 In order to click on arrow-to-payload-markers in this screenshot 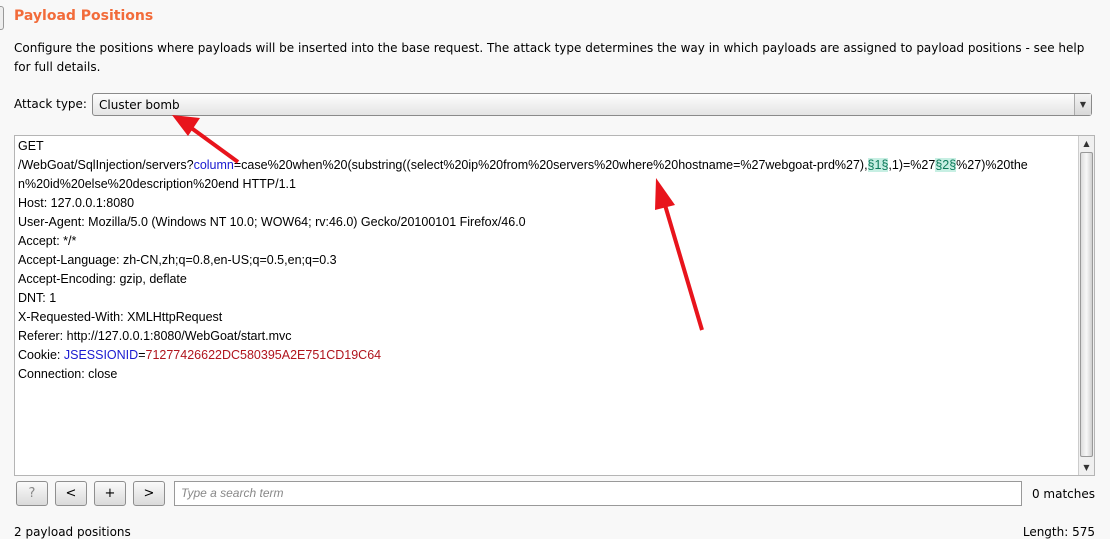, I will do `click(679, 254)`.